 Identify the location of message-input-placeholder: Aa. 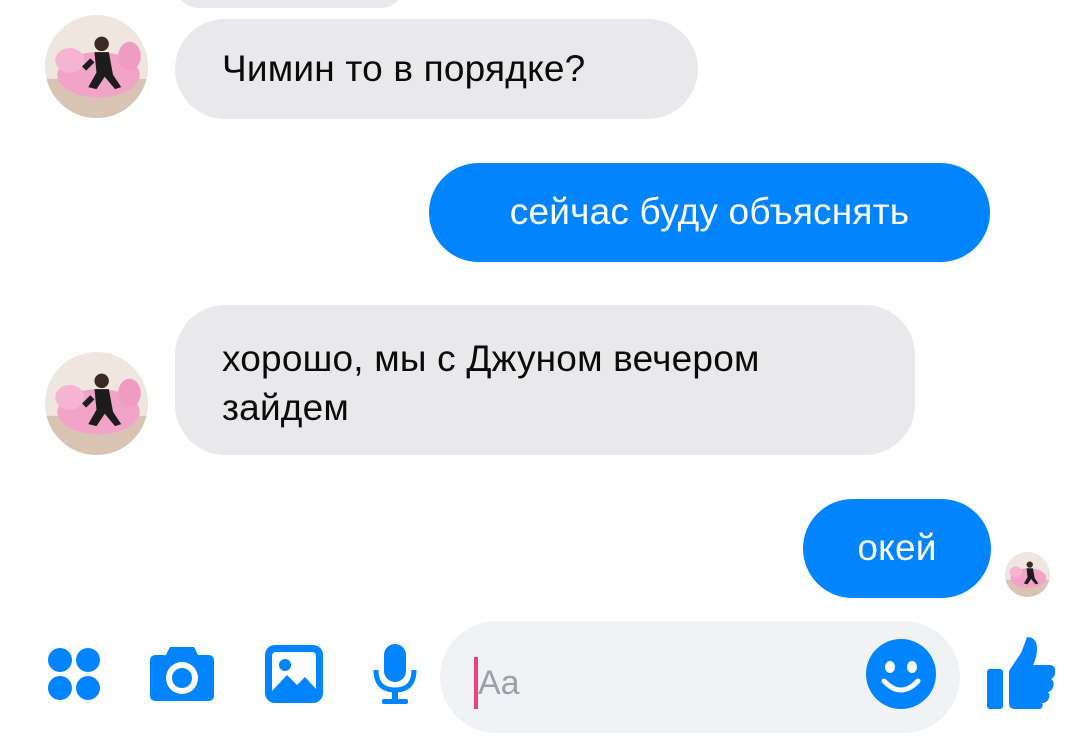
(499, 683).